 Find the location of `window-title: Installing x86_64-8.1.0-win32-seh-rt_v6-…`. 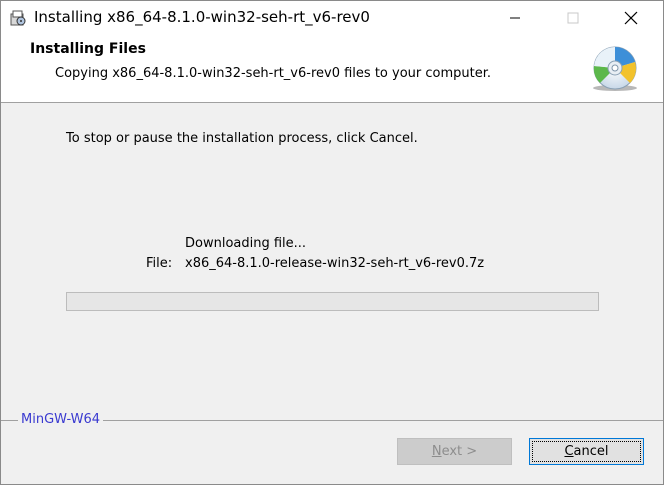

window-title: Installing x86_64-8.1.0-win32-seh-rt_v6-… is located at coordinates (202, 17).